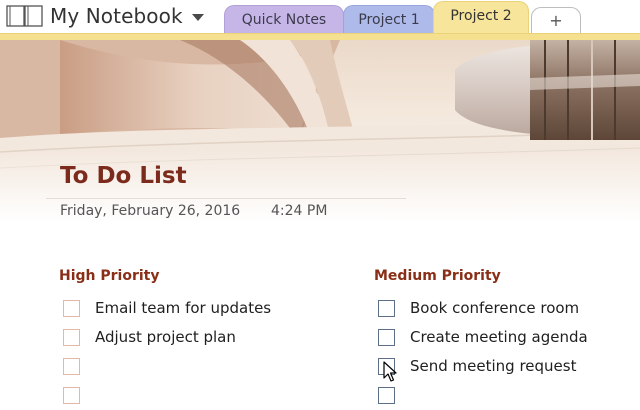  Describe the element at coordinates (390, 371) in the screenshot. I see `mouse-pointer-icon` at that location.